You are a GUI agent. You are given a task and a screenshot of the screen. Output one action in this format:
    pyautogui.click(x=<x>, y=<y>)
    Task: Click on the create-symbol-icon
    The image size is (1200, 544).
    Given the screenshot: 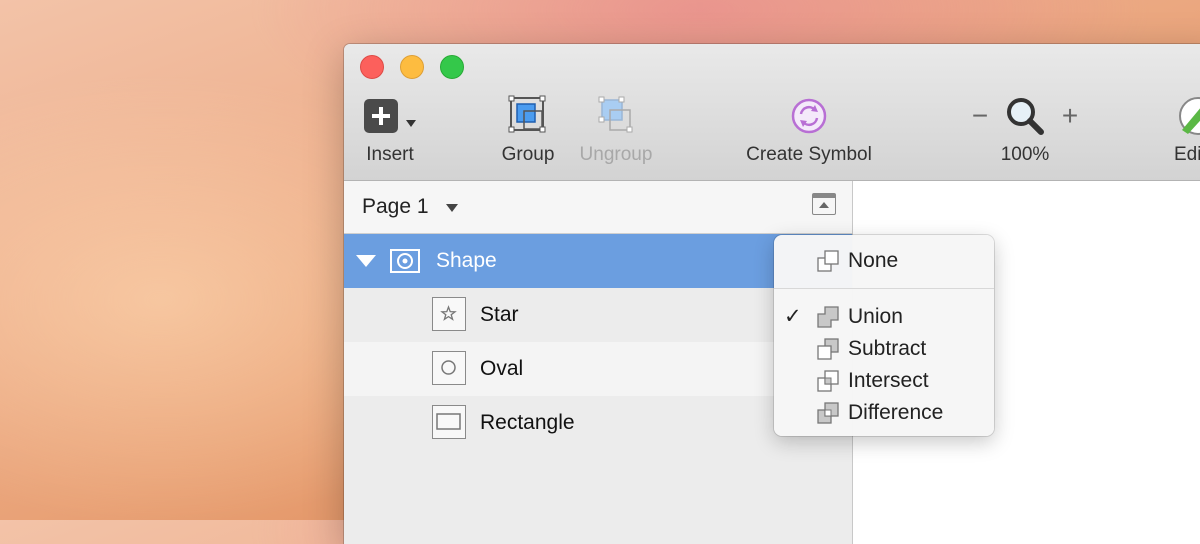 What is the action you would take?
    pyautogui.click(x=809, y=116)
    